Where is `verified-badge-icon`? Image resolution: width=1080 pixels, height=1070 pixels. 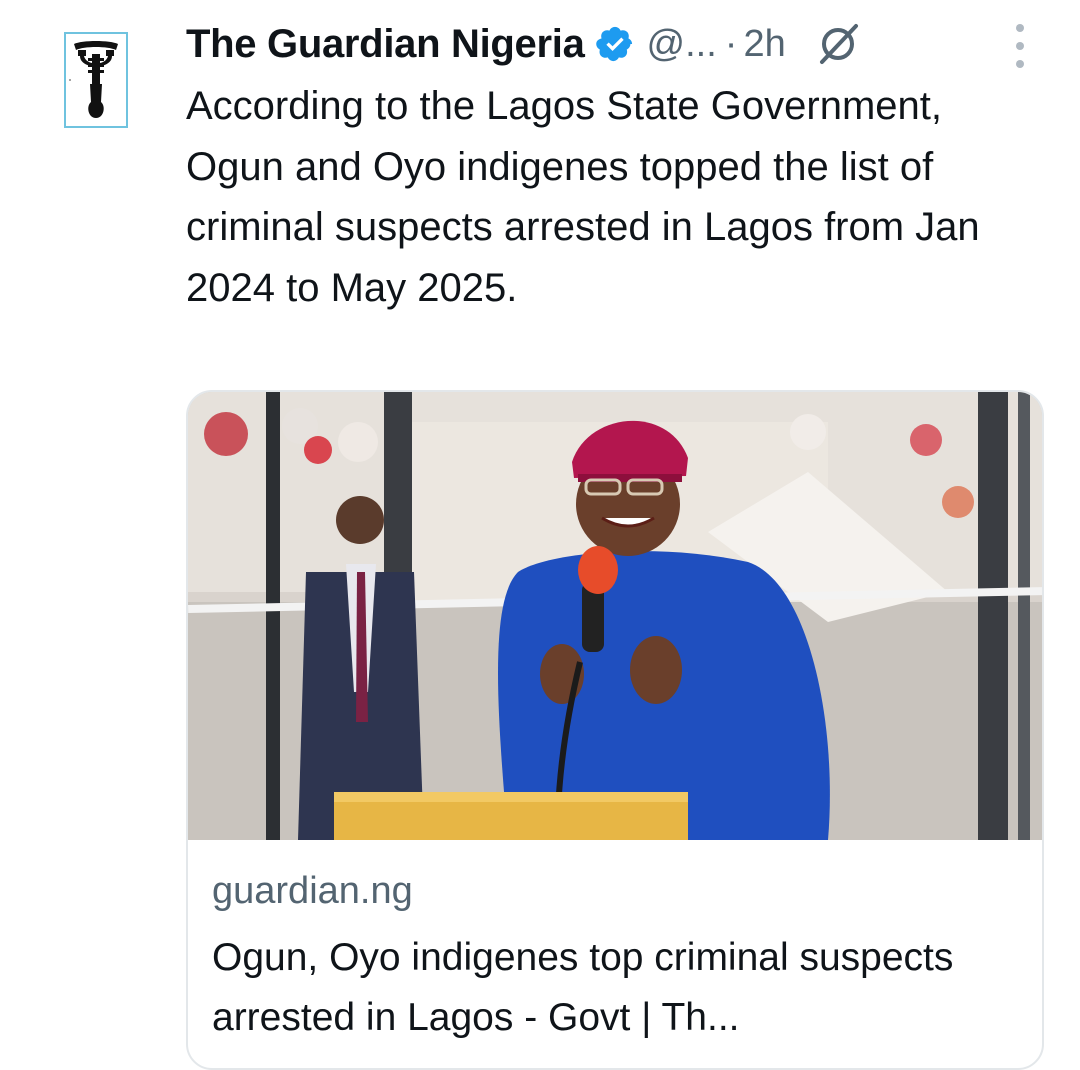 verified-badge-icon is located at coordinates (615, 44).